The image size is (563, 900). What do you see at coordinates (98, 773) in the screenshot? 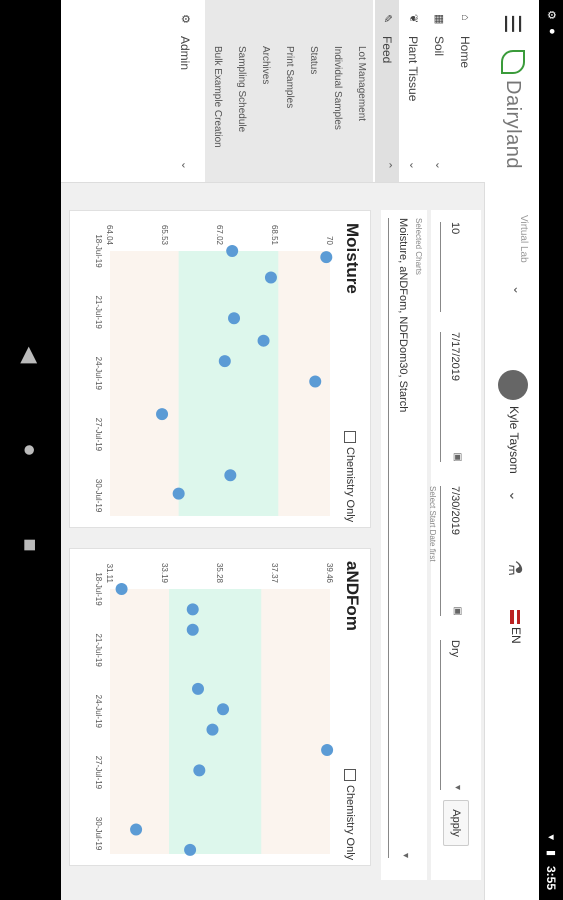
I see `x-tick-label: 27-Jul-19` at bounding box center [98, 773].